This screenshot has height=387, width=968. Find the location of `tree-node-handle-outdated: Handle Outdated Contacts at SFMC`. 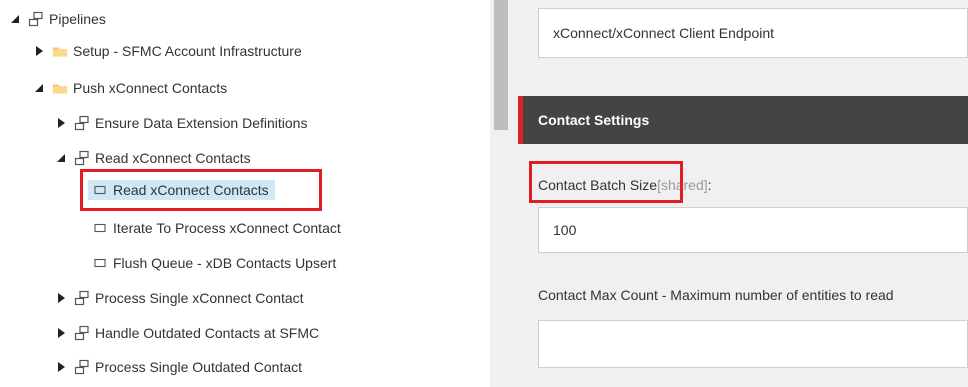

tree-node-handle-outdated: Handle Outdated Contacts at SFMC is located at coordinates (186, 333).